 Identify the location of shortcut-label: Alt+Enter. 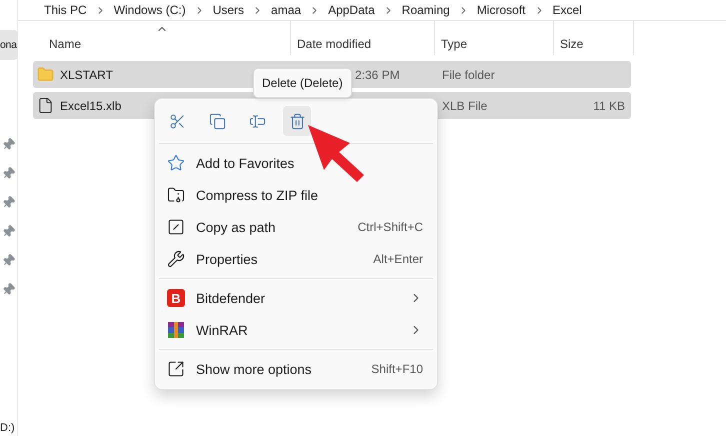
(398, 259).